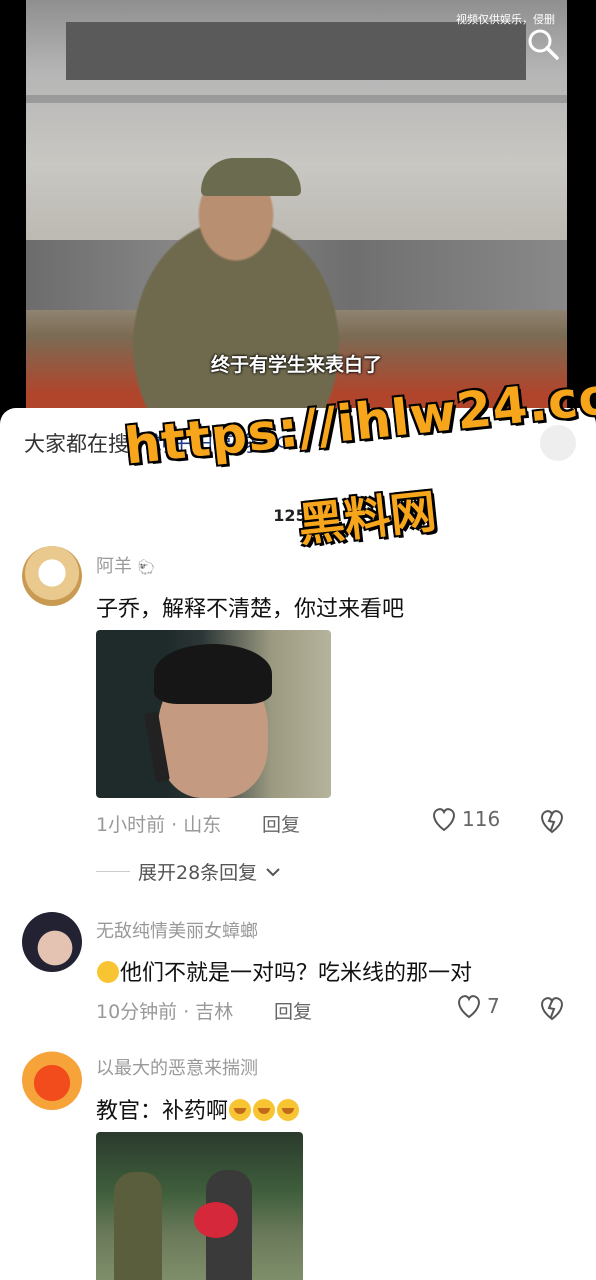  I want to click on comment-username: 无敌纯情美丽女蟑螂, so click(177, 930).